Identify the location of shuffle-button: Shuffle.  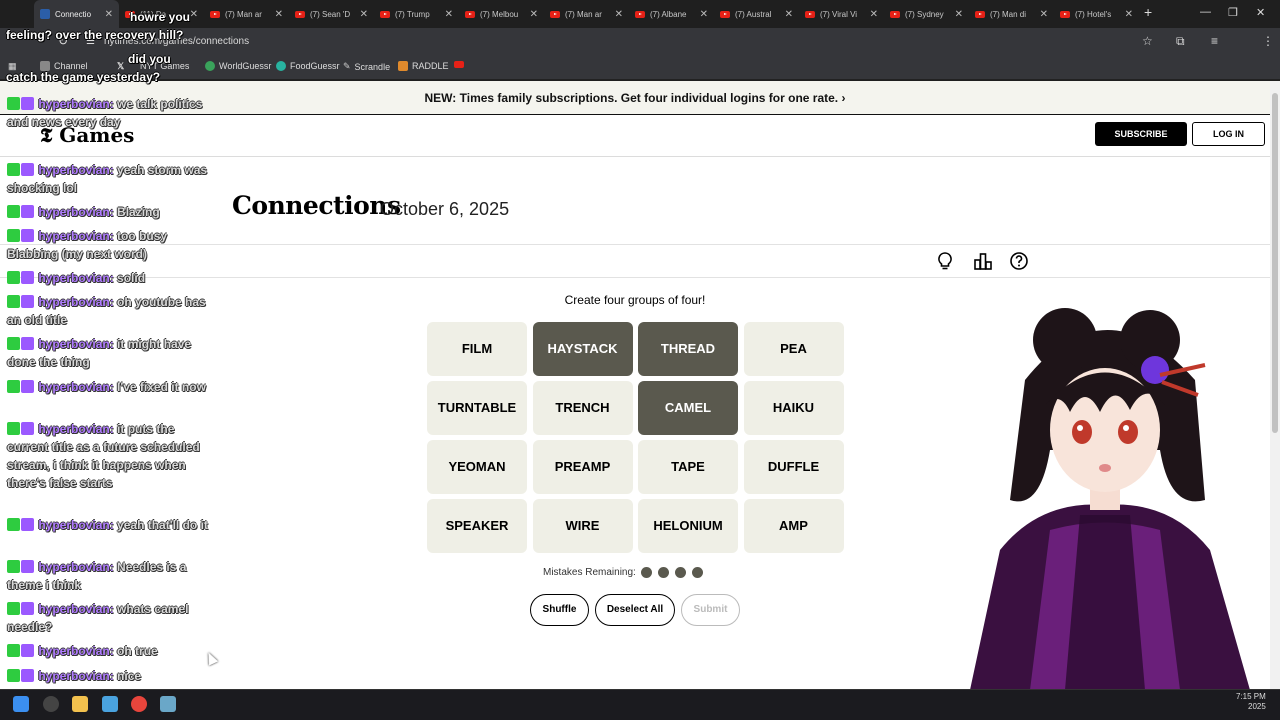
(559, 610).